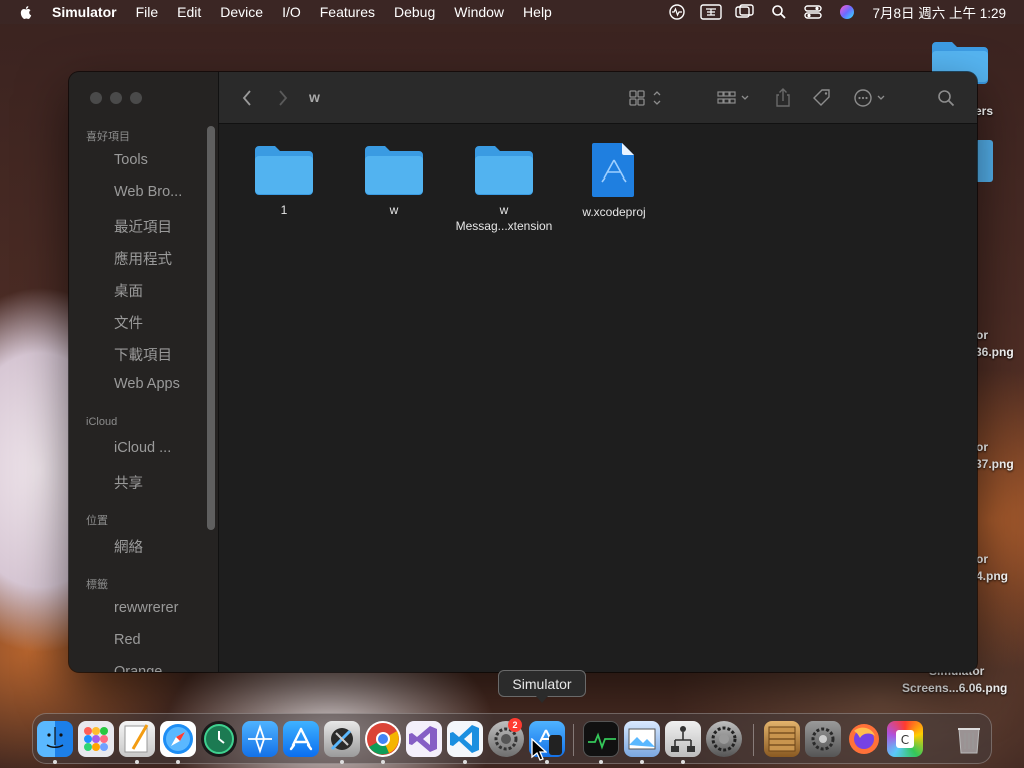 The image size is (1024, 768). Describe the element at coordinates (504, 170) in the screenshot. I see `folder-icon` at that location.